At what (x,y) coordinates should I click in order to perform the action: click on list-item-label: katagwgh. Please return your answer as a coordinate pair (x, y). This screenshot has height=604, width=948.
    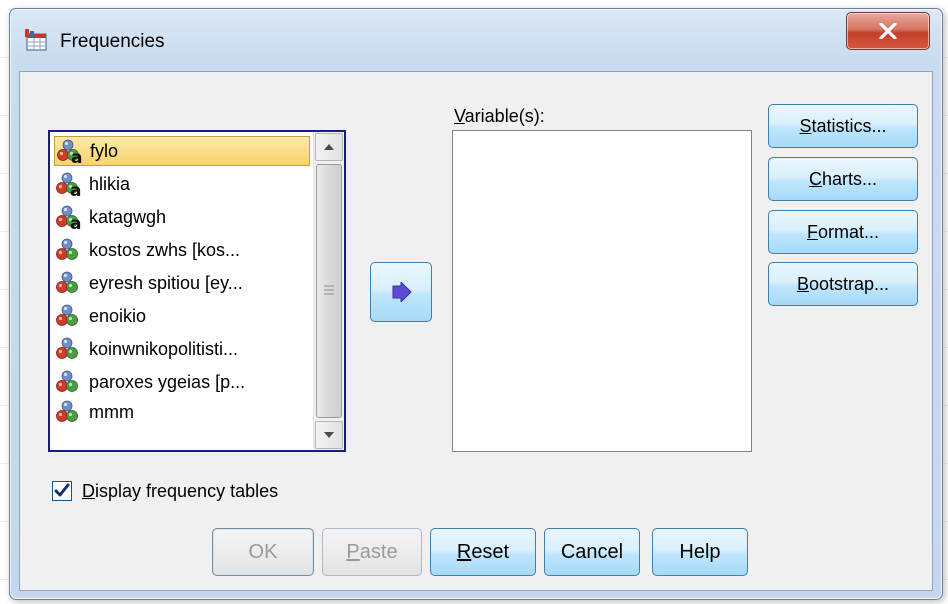
    Looking at the image, I should click on (128, 216).